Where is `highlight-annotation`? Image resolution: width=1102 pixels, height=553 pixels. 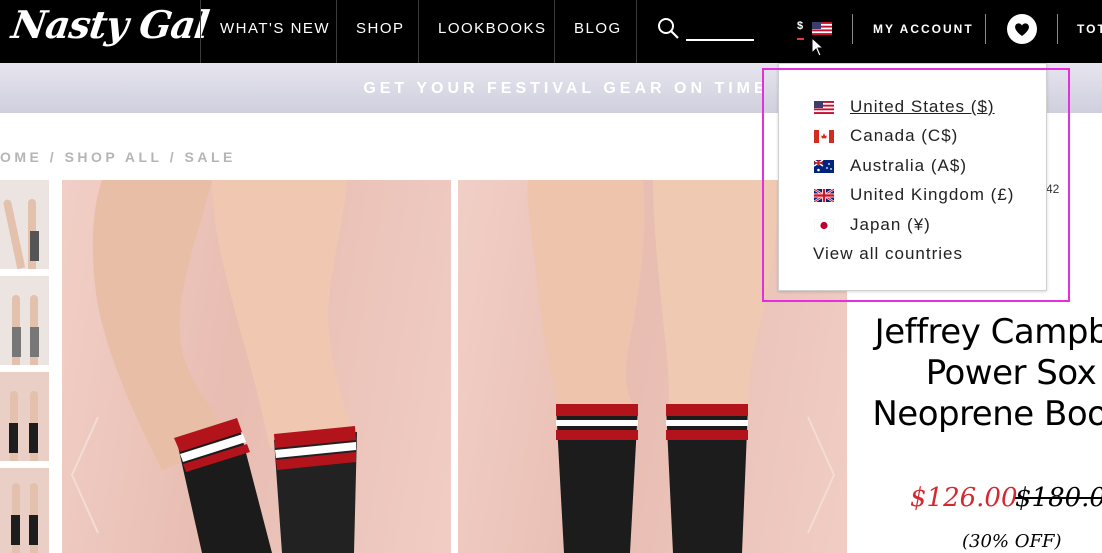 highlight-annotation is located at coordinates (916, 185).